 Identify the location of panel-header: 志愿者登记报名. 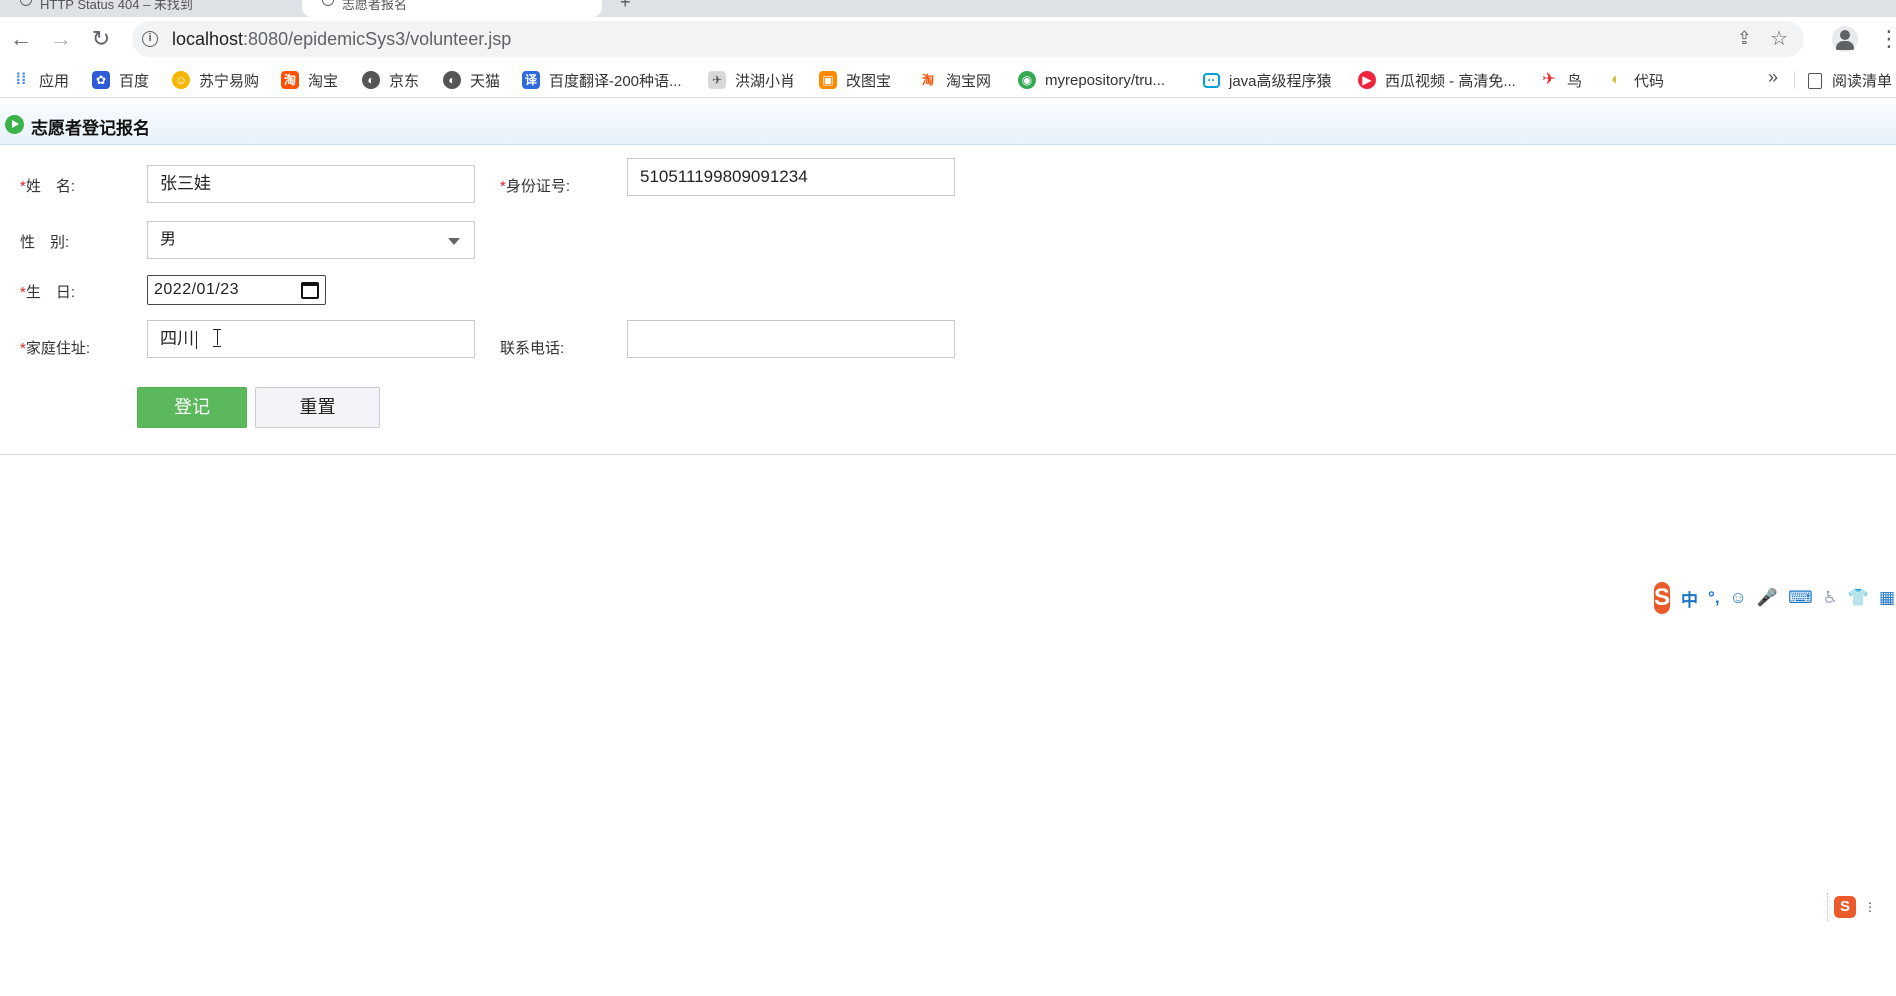
(948, 124).